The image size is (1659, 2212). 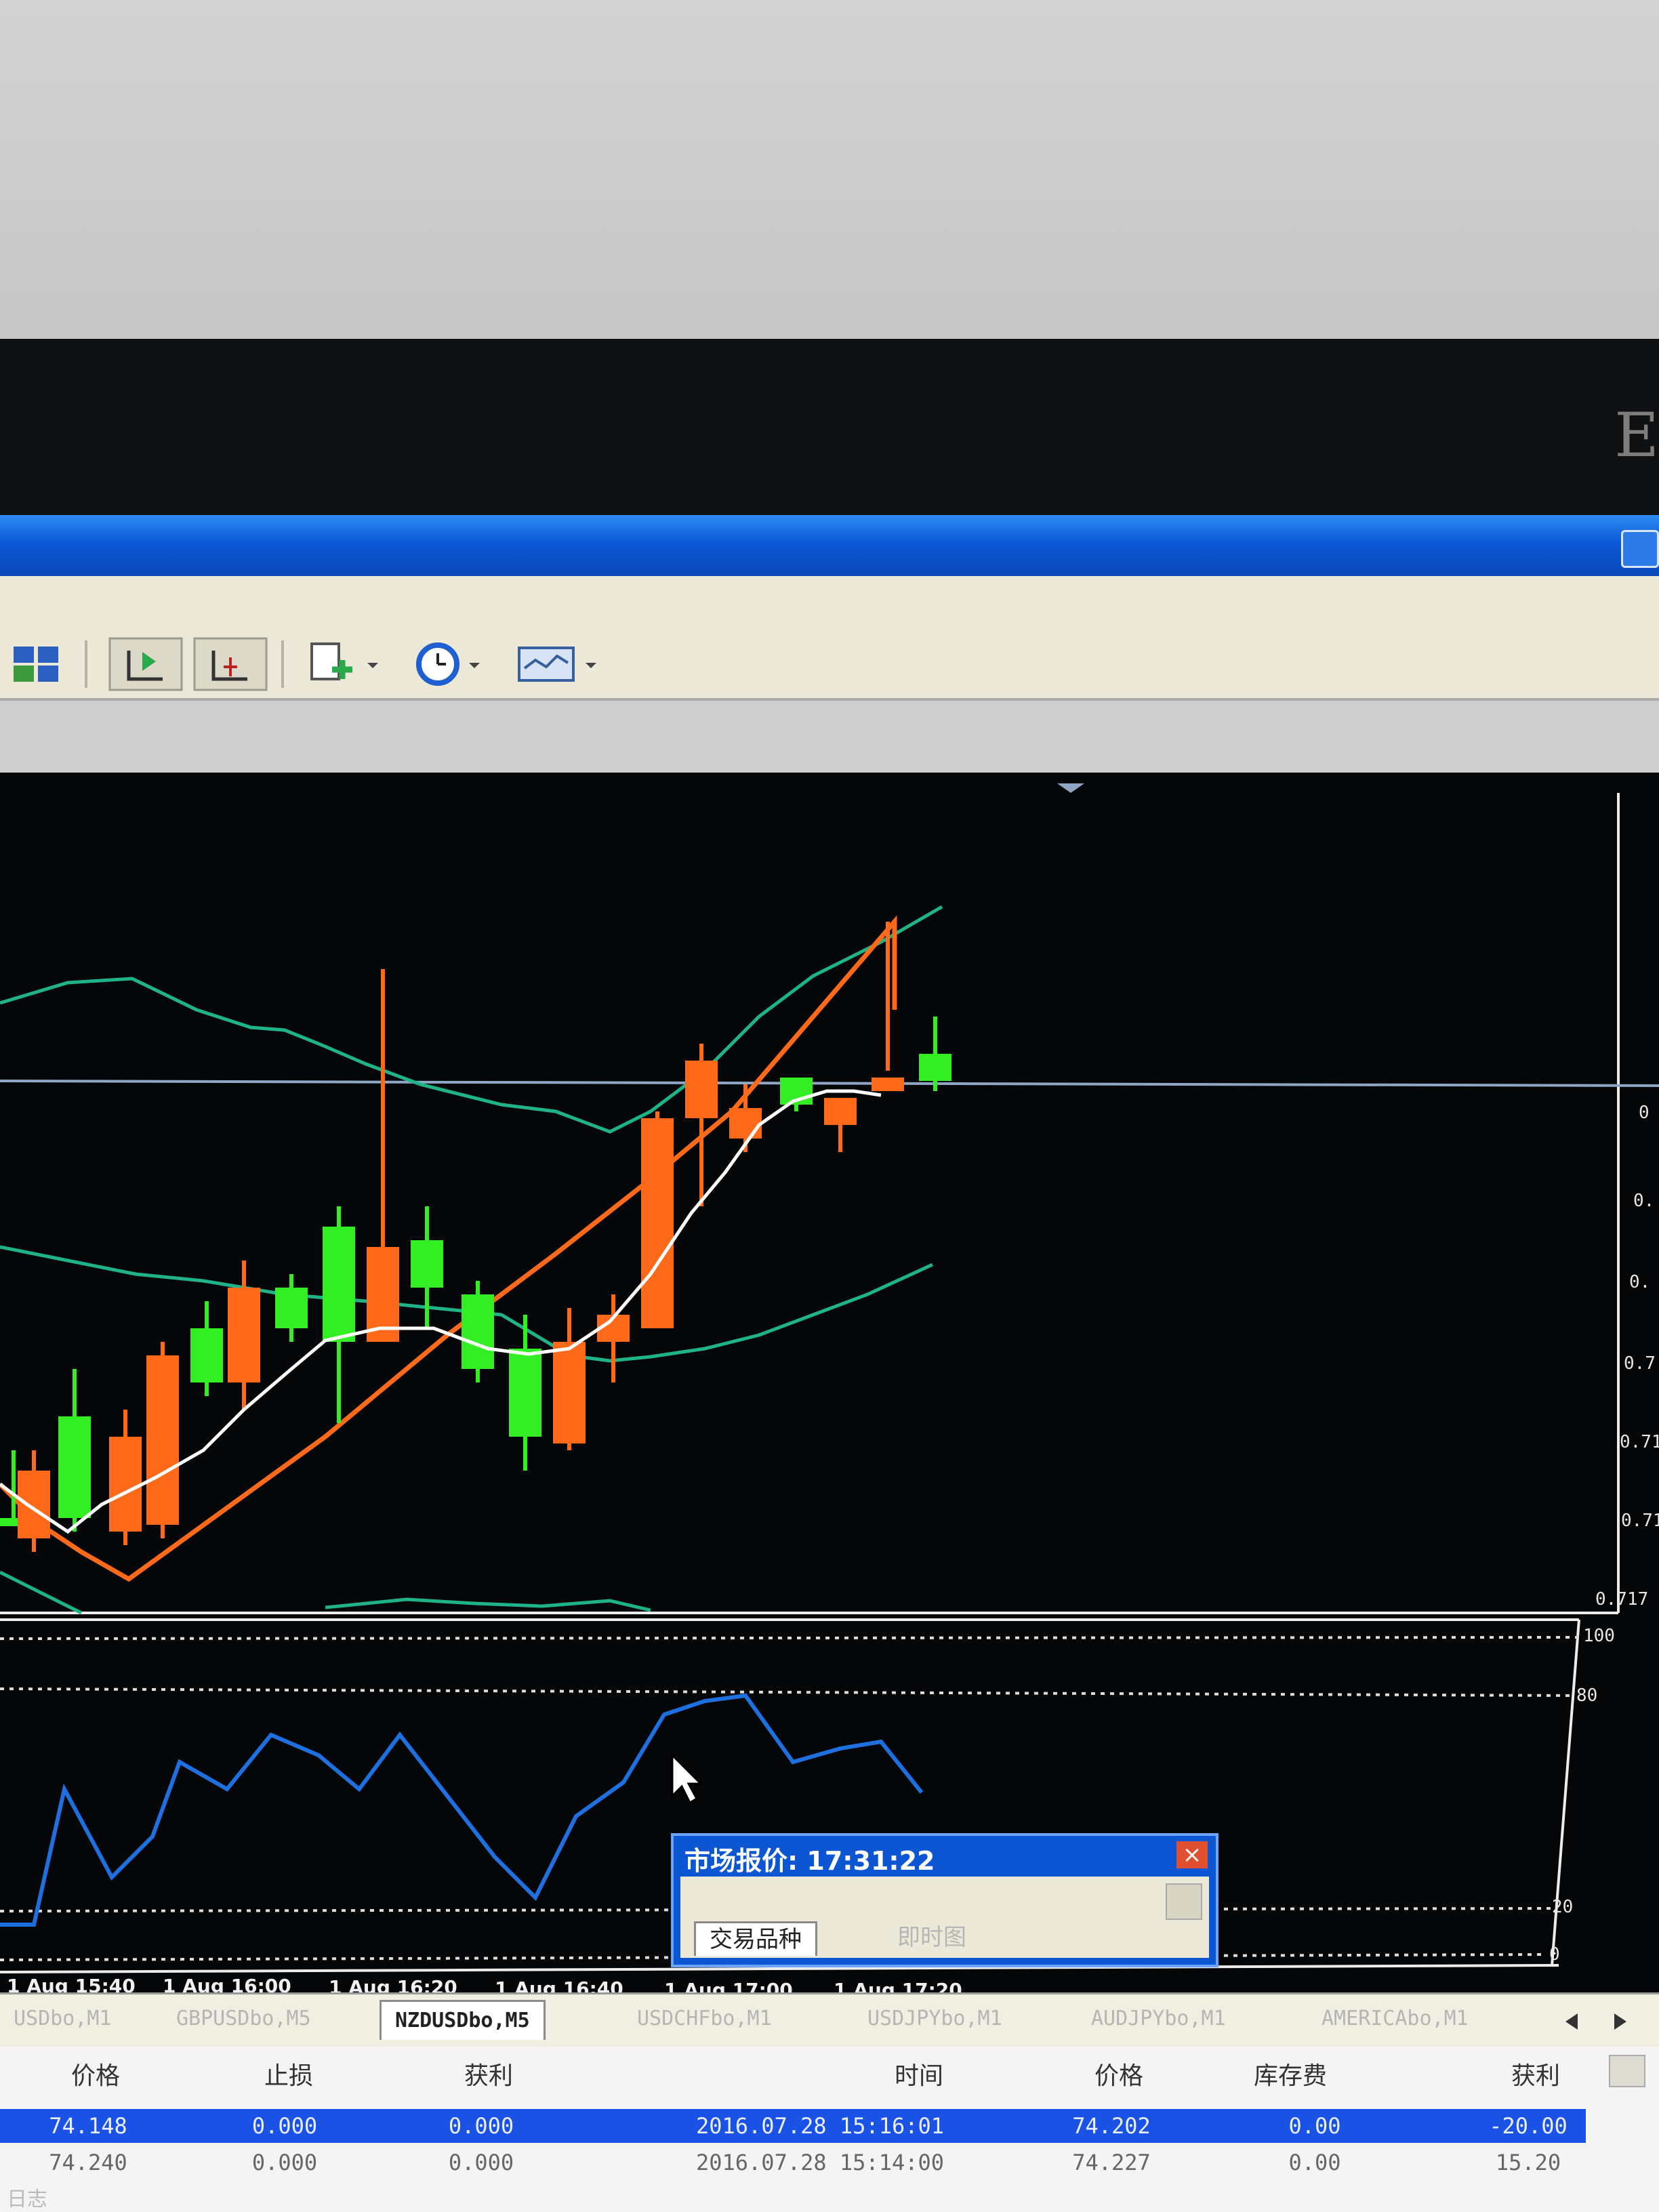 I want to click on time-label: 1 Aug 16:20, so click(x=393, y=1984).